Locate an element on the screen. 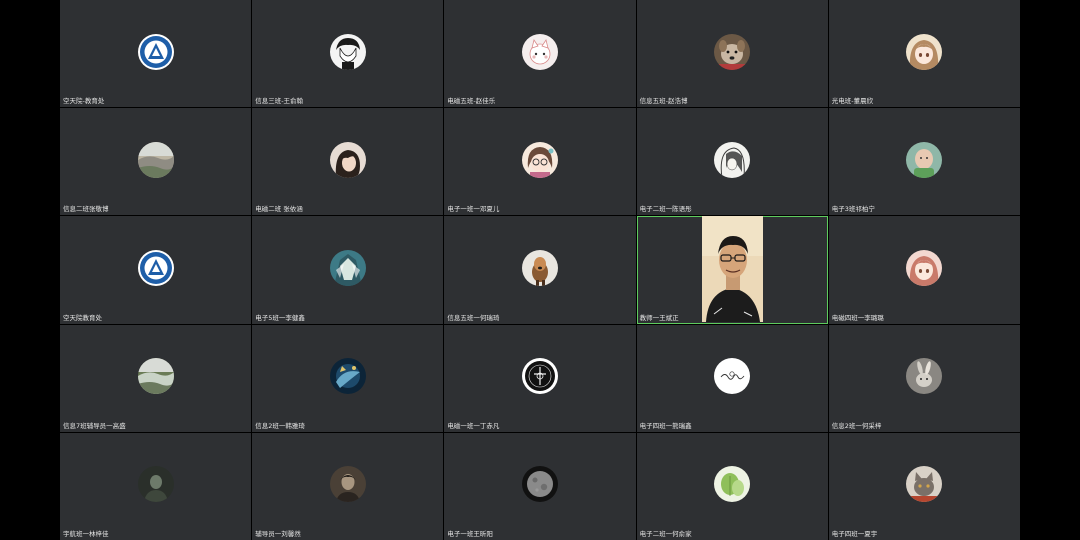  participant-name: 信息五班一何瑞琦 is located at coordinates (473, 317).